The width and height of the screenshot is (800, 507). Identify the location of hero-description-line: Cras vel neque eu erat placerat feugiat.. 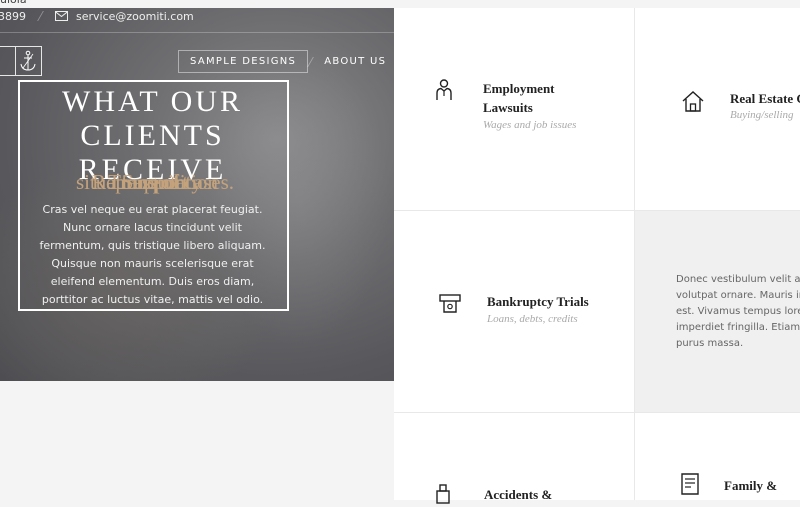
(152, 209).